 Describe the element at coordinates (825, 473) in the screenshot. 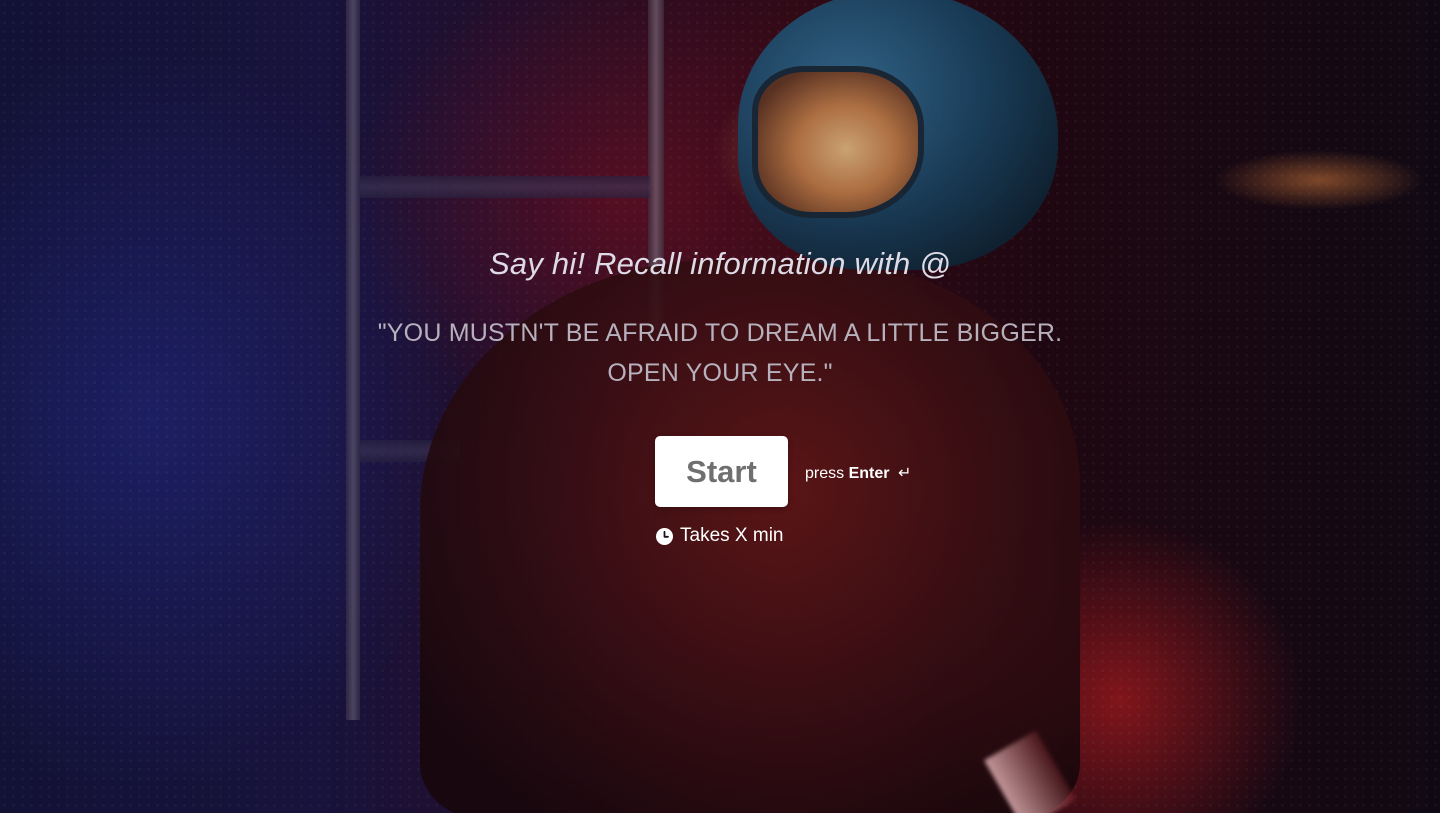

I see `hint-prefix: press` at that location.